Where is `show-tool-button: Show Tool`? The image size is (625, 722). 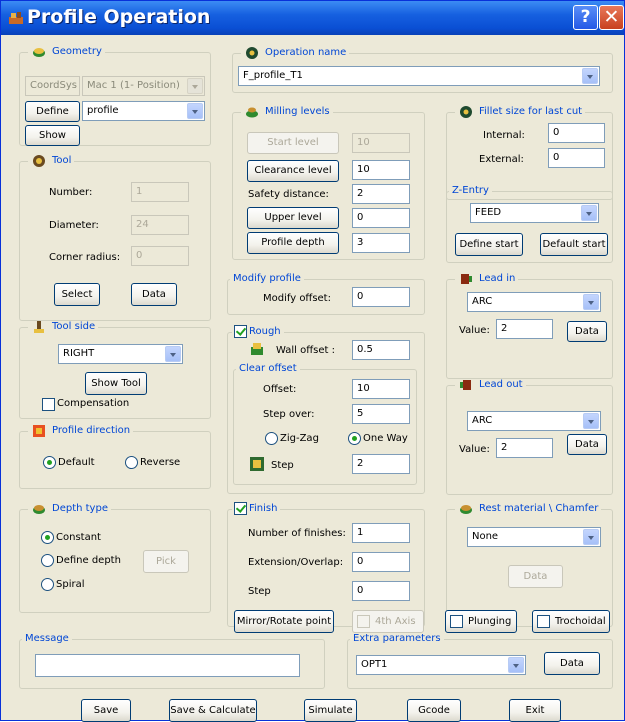 show-tool-button: Show Tool is located at coordinates (116, 383).